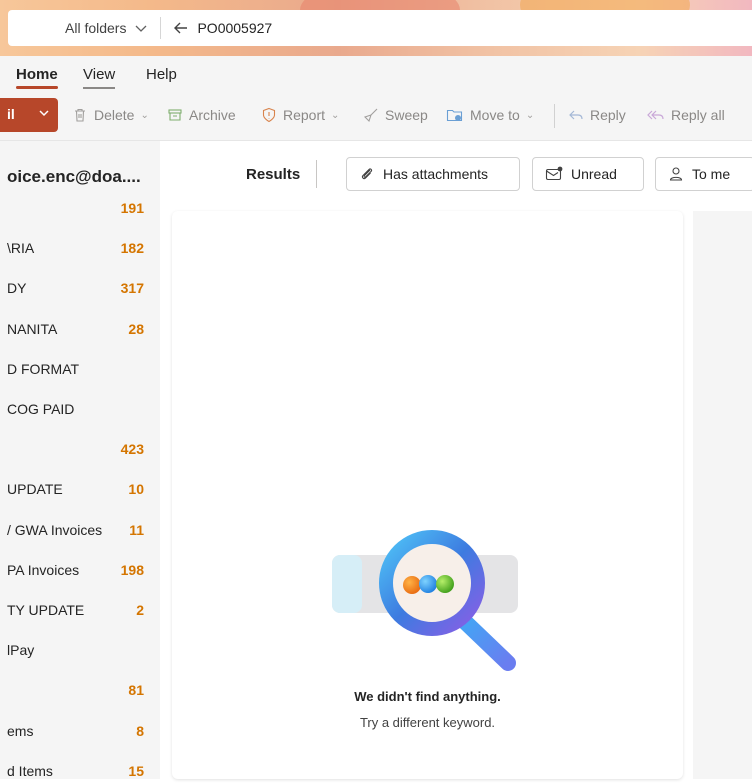  What do you see at coordinates (234, 28) in the screenshot?
I see `search-input: PO0005927` at bounding box center [234, 28].